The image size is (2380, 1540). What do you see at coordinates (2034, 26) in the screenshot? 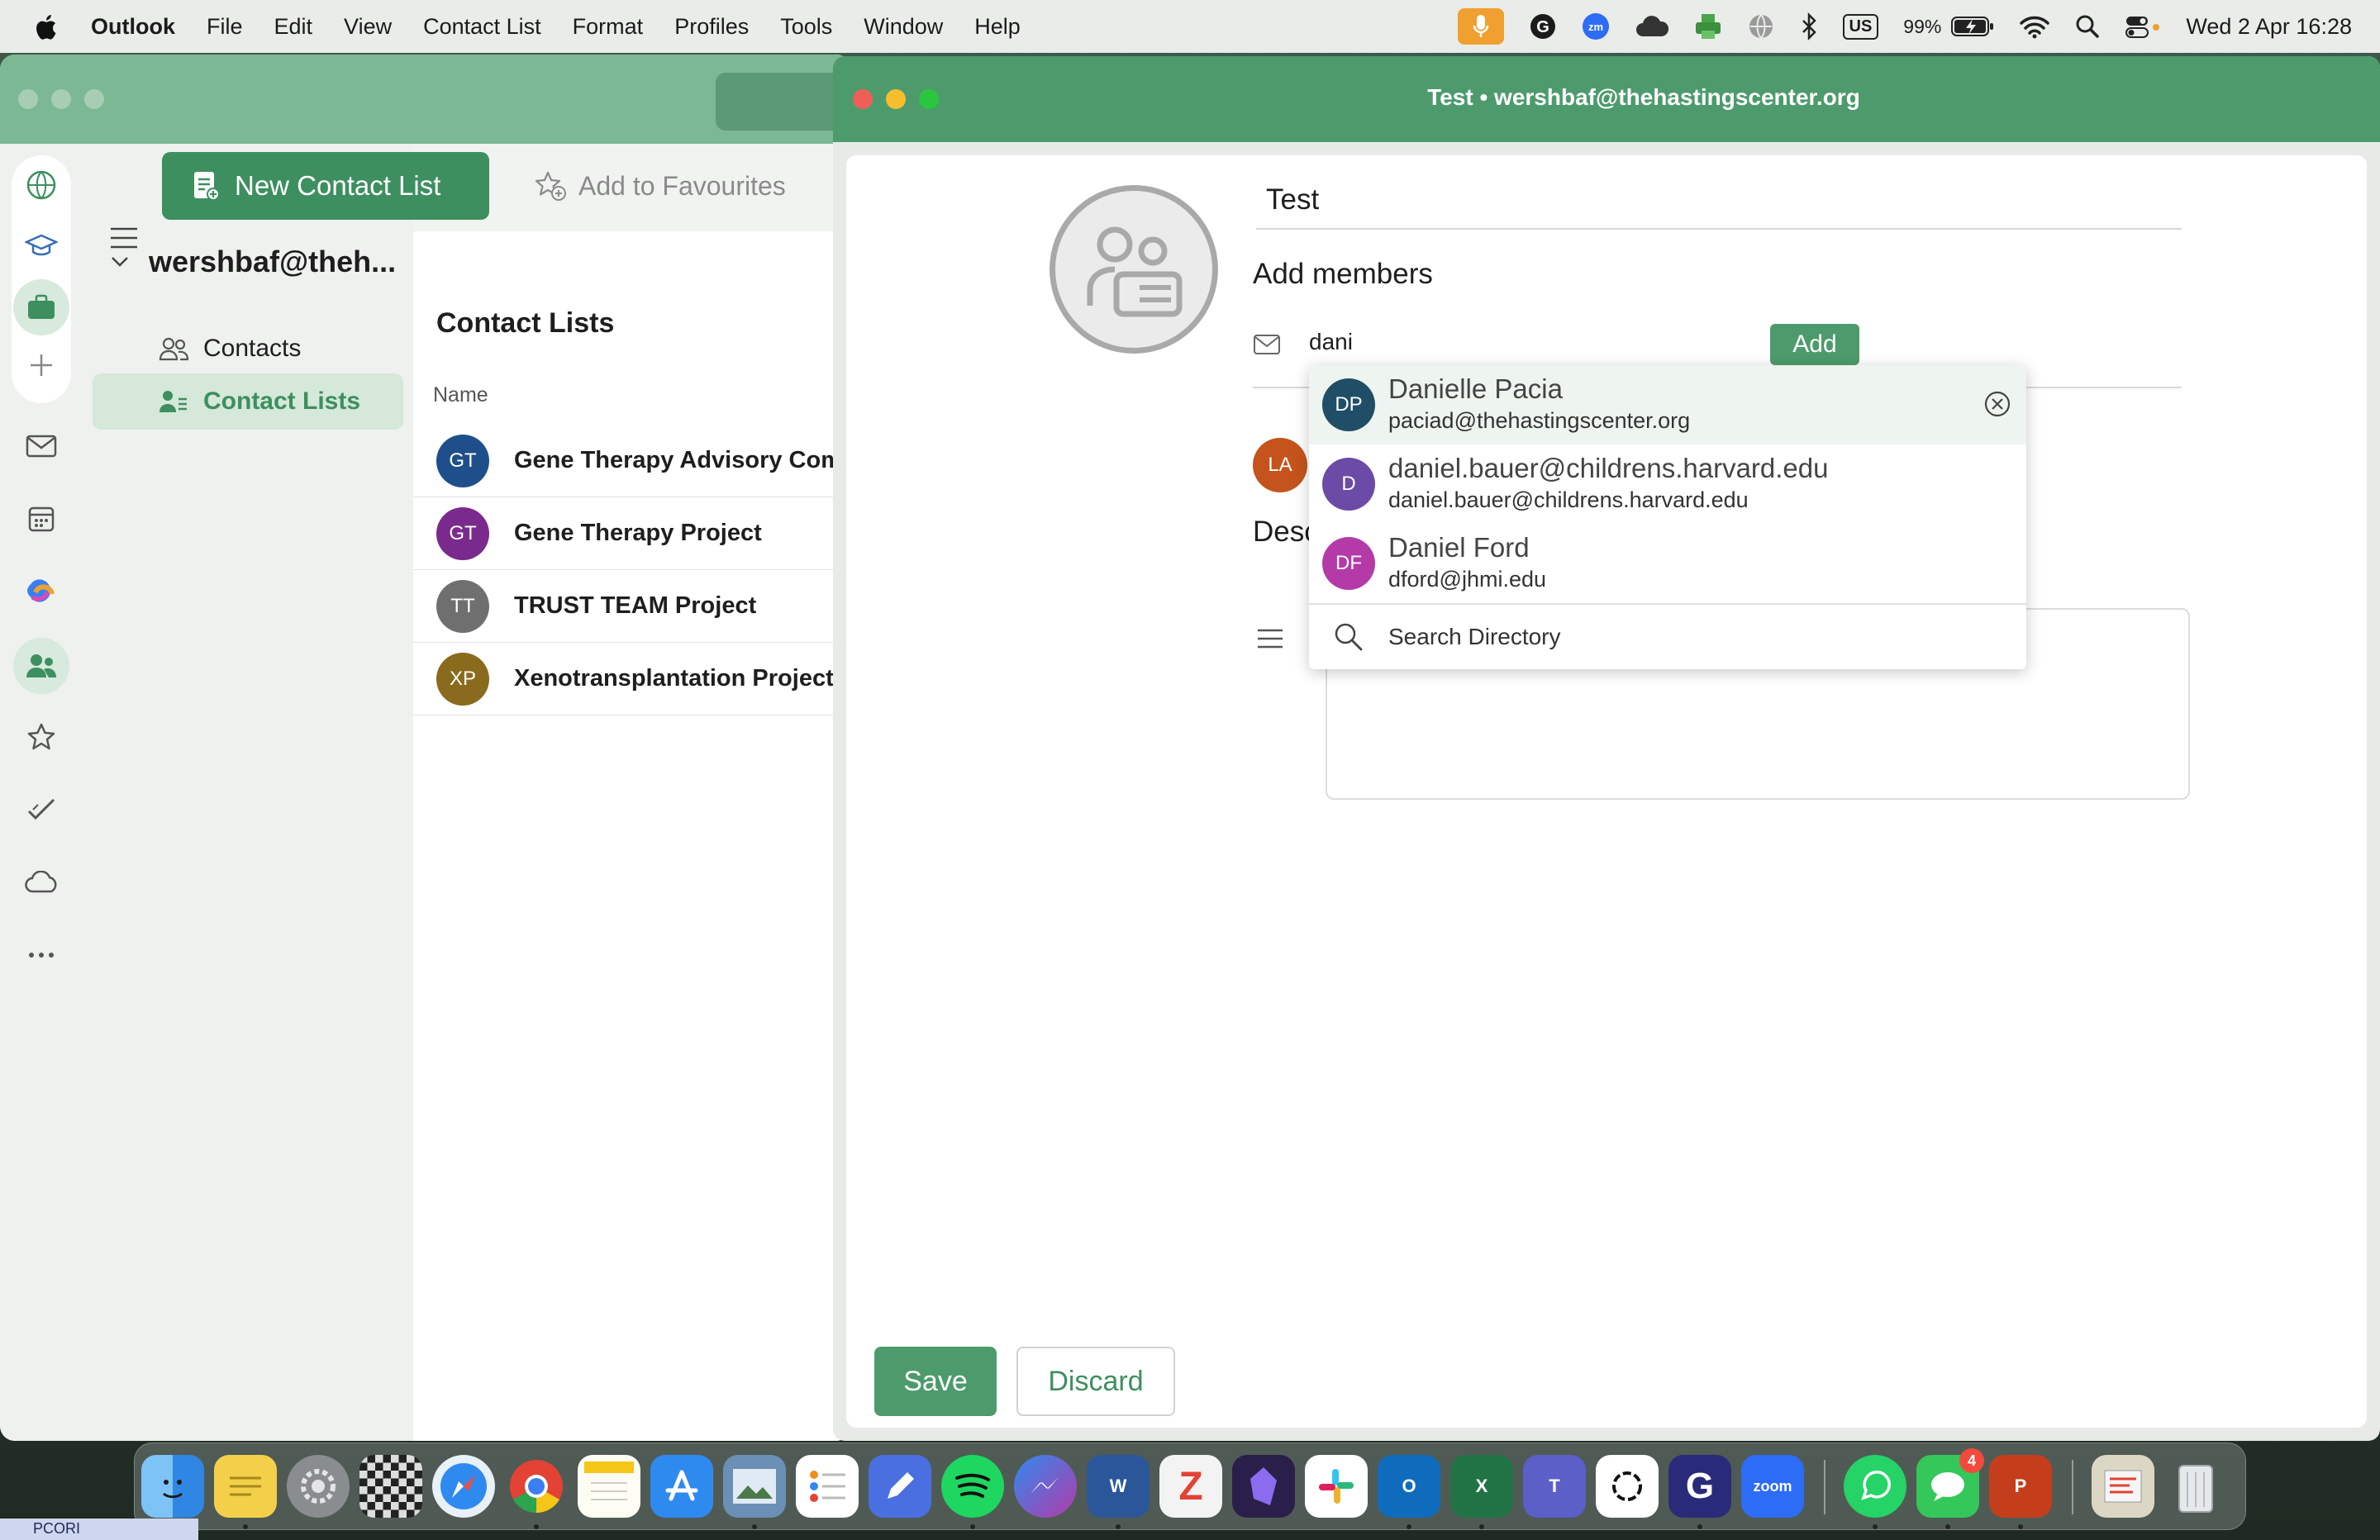
I see `wifi-icon` at bounding box center [2034, 26].